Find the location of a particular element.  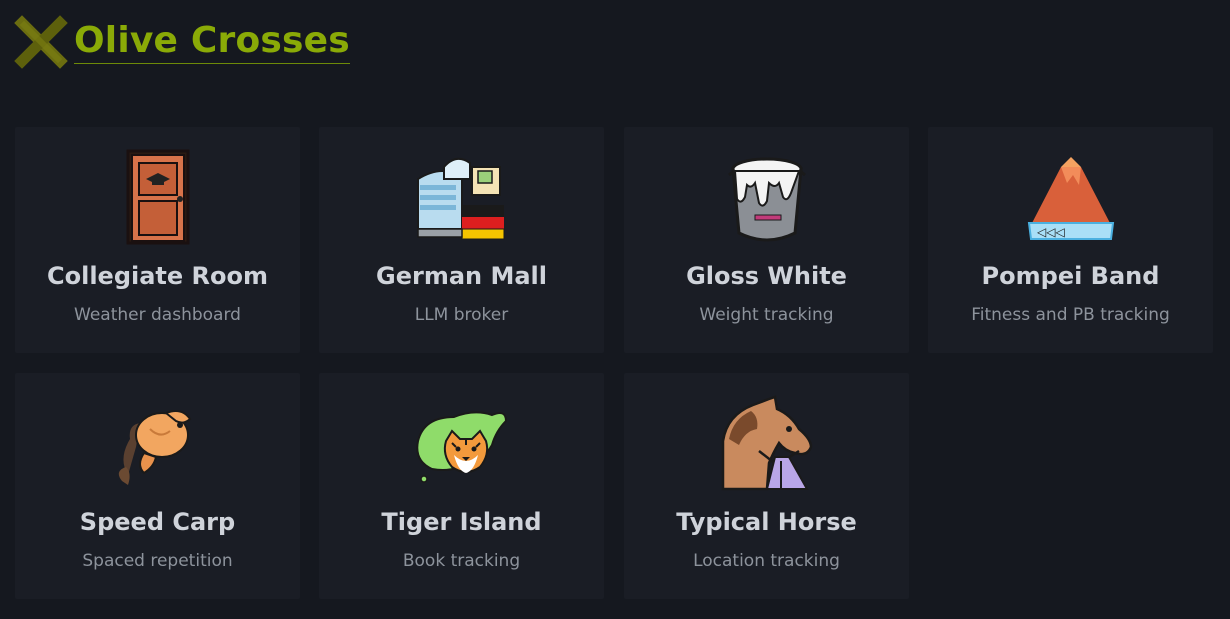

app-card-german-mall: German Mall LLM broker is located at coordinates (461, 240).